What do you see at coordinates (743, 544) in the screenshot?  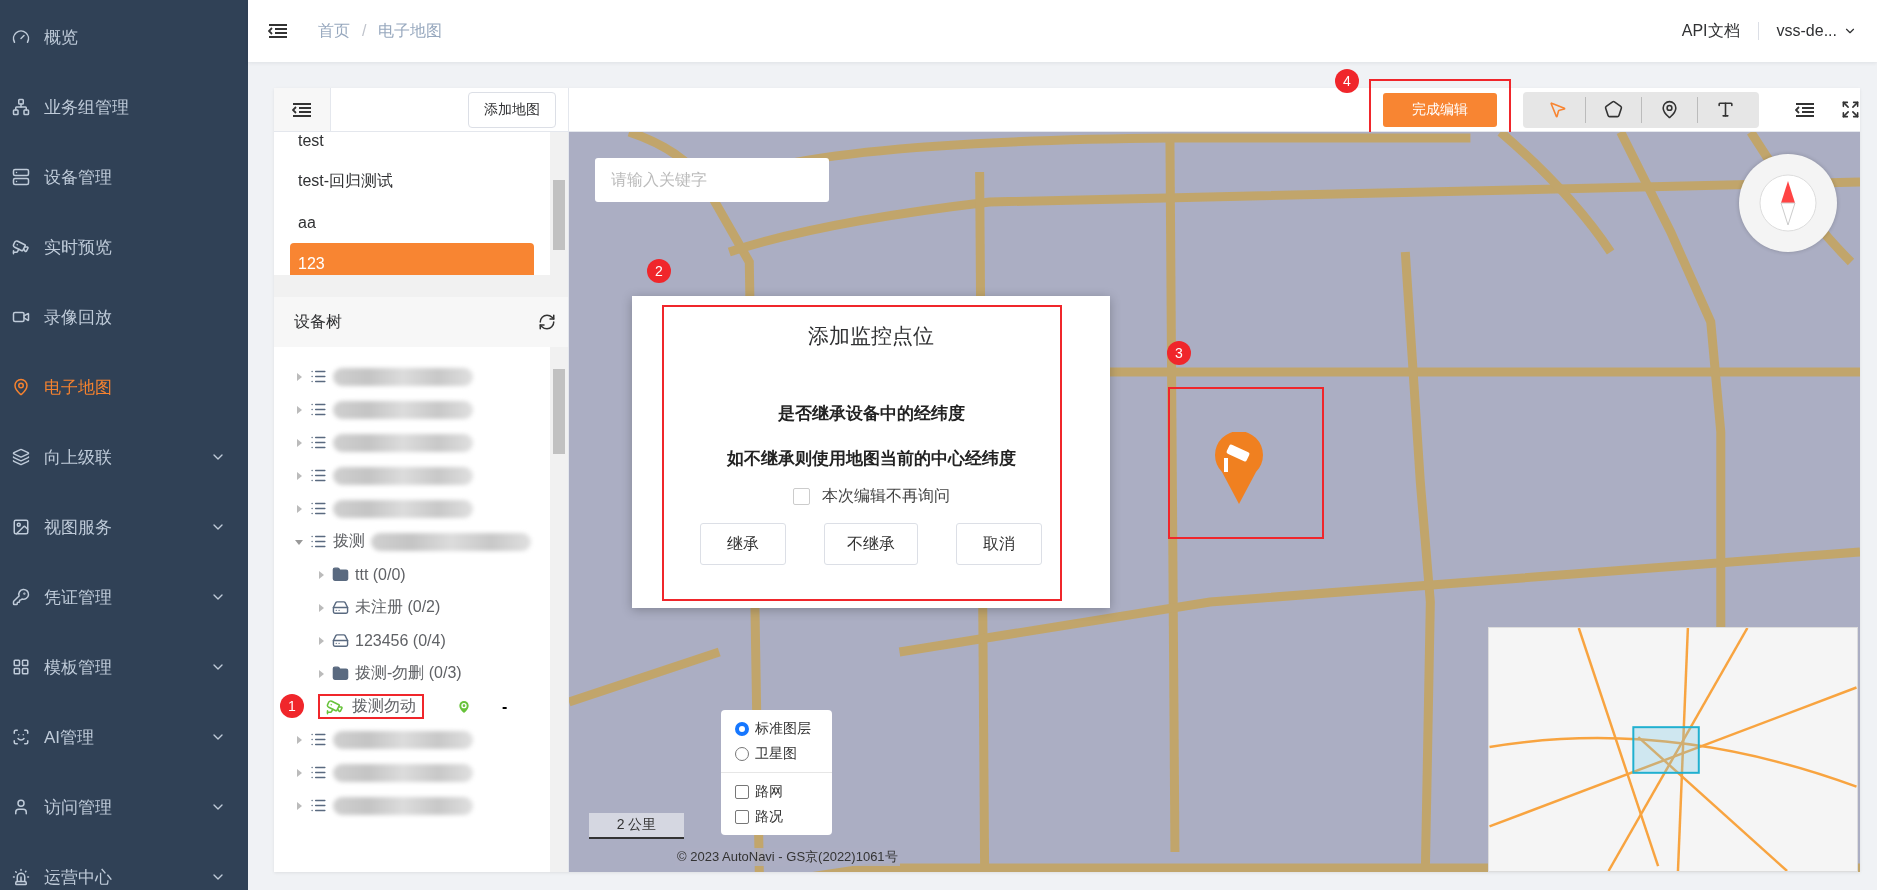 I see `dialog-button: 继承` at bounding box center [743, 544].